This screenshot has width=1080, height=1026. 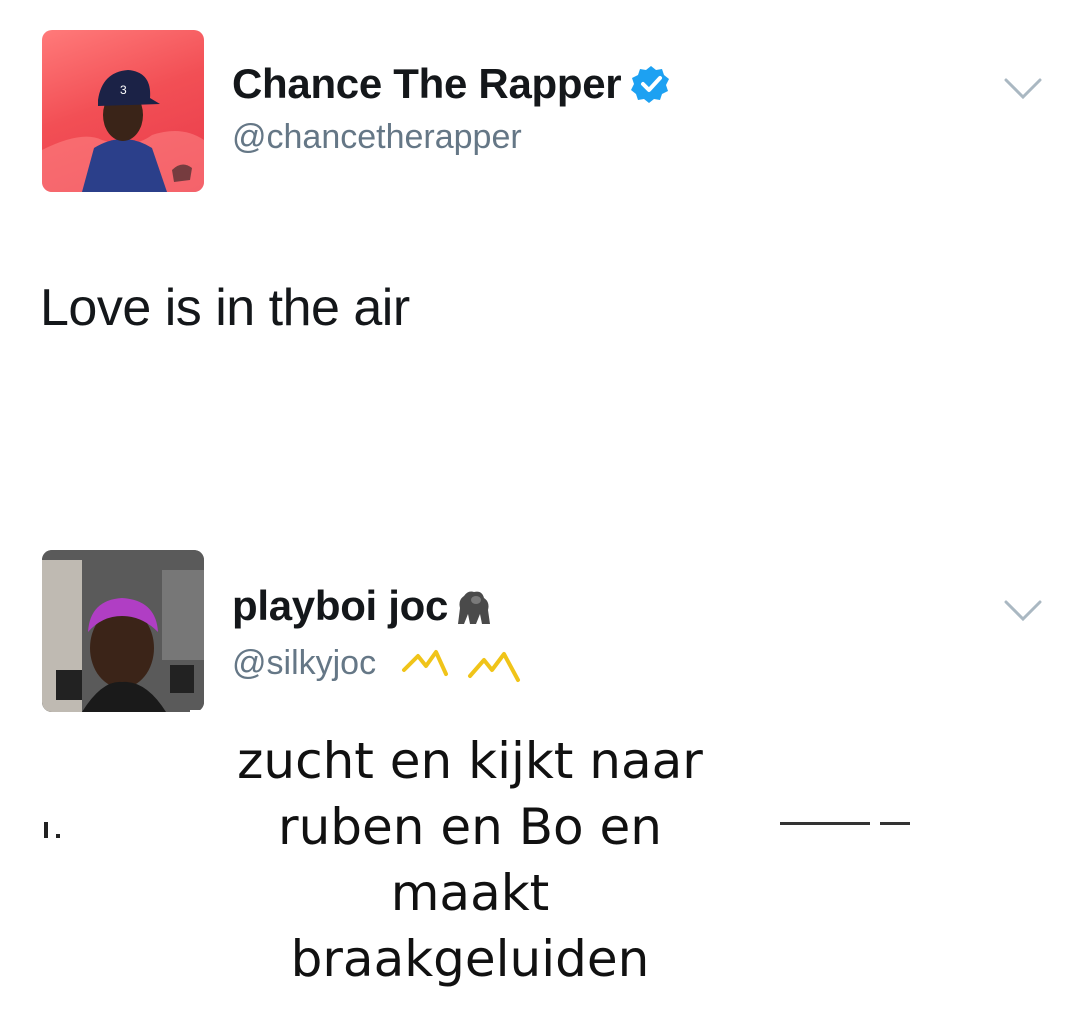 What do you see at coordinates (427, 84) in the screenshot?
I see `display-name: Chance The Rapper` at bounding box center [427, 84].